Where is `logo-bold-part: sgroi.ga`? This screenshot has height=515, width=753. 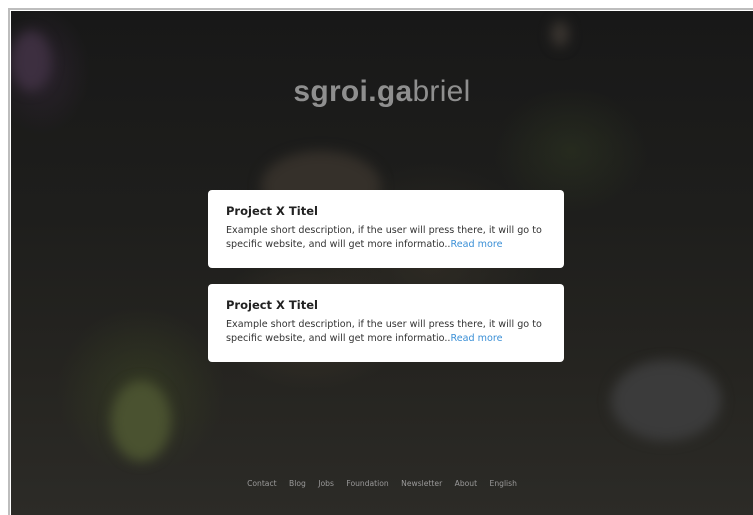
logo-bold-part: sgroi.ga is located at coordinates (353, 91).